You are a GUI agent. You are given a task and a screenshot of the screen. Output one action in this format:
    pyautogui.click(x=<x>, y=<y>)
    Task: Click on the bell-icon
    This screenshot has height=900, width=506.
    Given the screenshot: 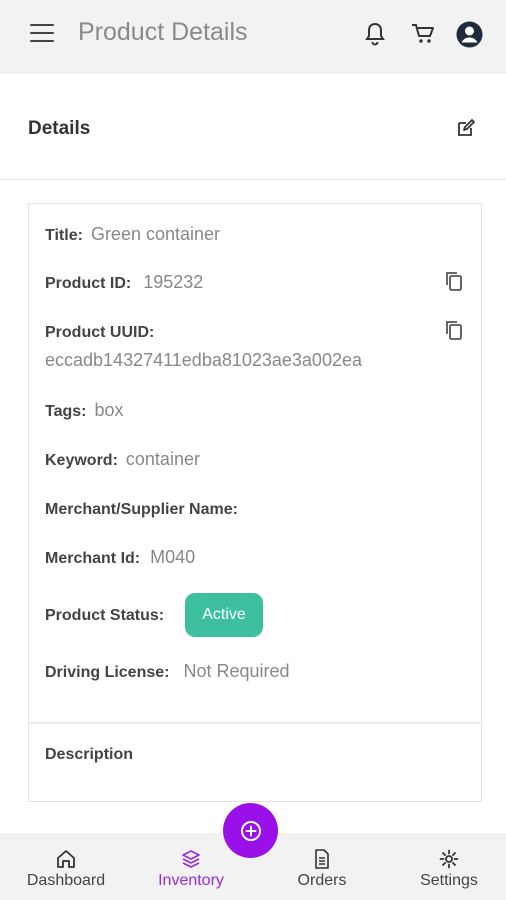 What is the action you would take?
    pyautogui.click(x=375, y=34)
    